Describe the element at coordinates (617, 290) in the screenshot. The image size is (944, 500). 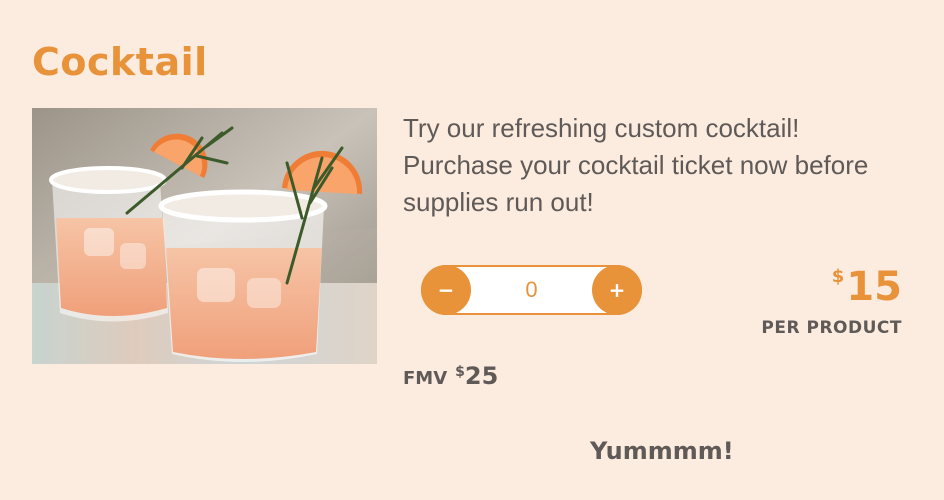
I see `increment-button: +` at that location.